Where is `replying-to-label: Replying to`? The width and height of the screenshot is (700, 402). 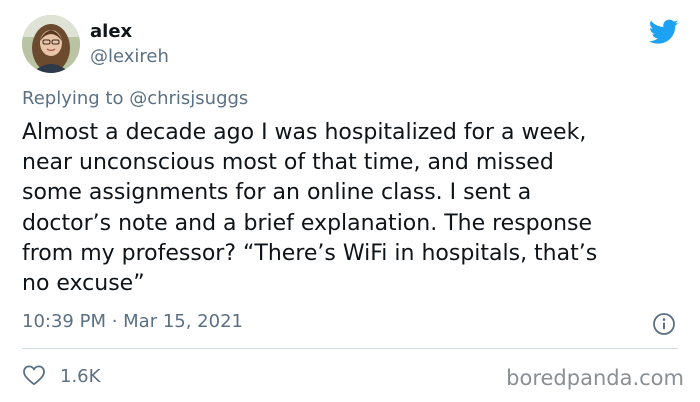 replying-to-label: Replying to is located at coordinates (76, 98).